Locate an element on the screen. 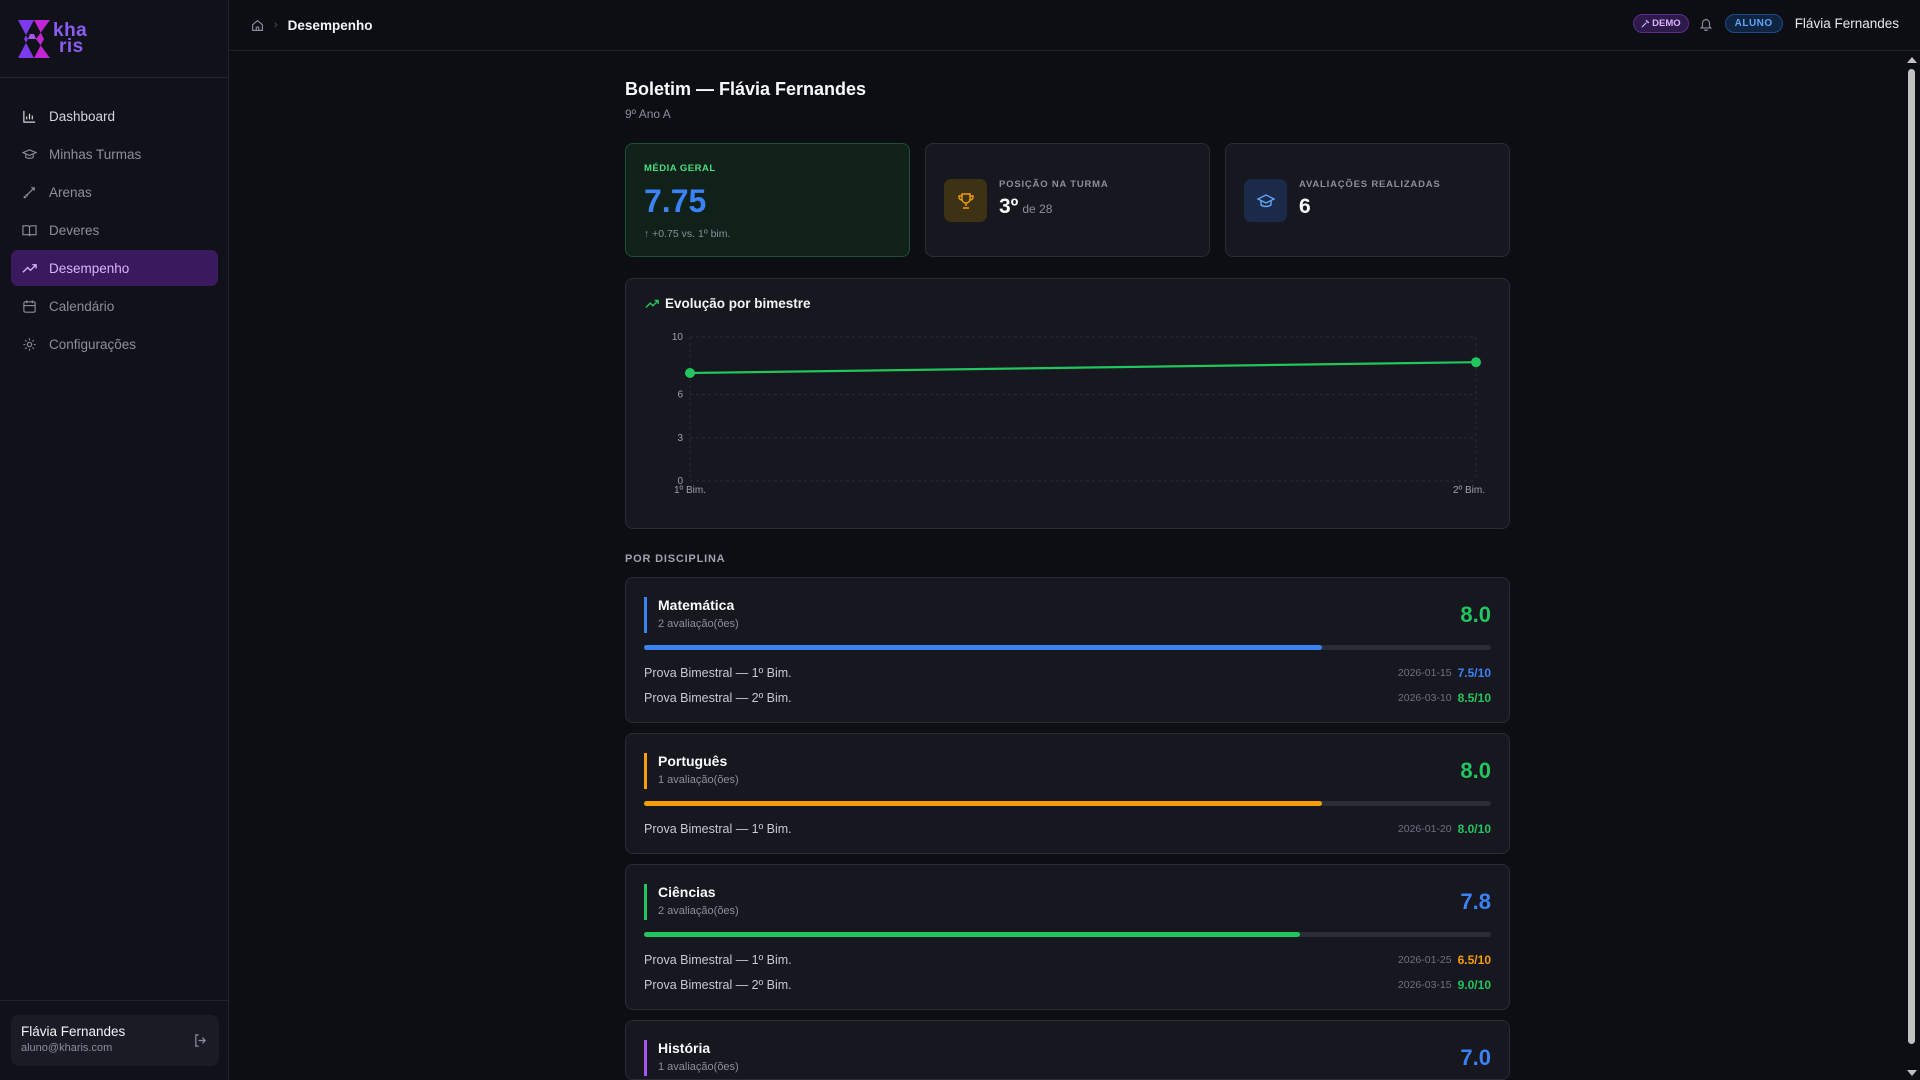  header-user-name: Flávia Fernandes is located at coordinates (1847, 23).